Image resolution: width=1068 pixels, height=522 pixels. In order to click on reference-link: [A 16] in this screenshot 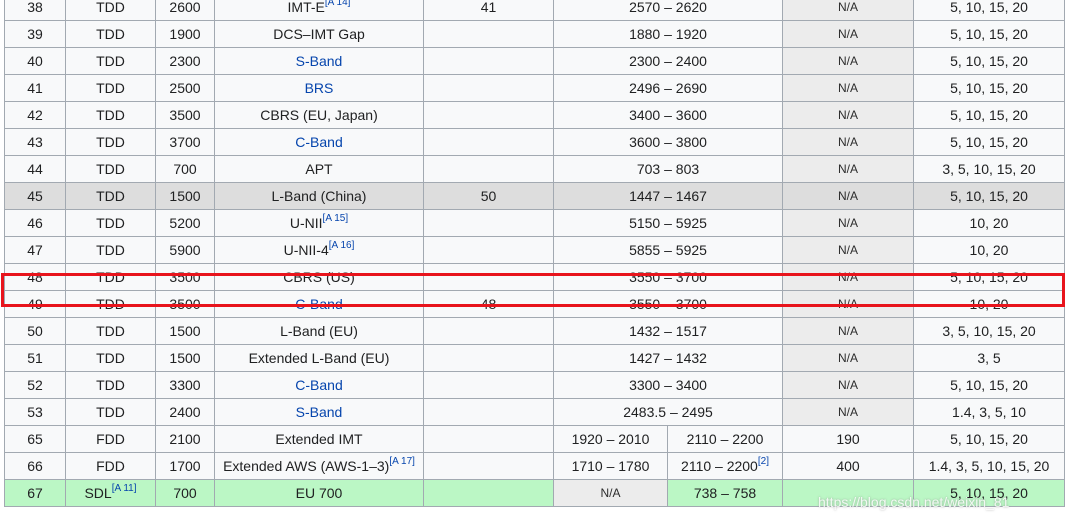, I will do `click(342, 245)`.